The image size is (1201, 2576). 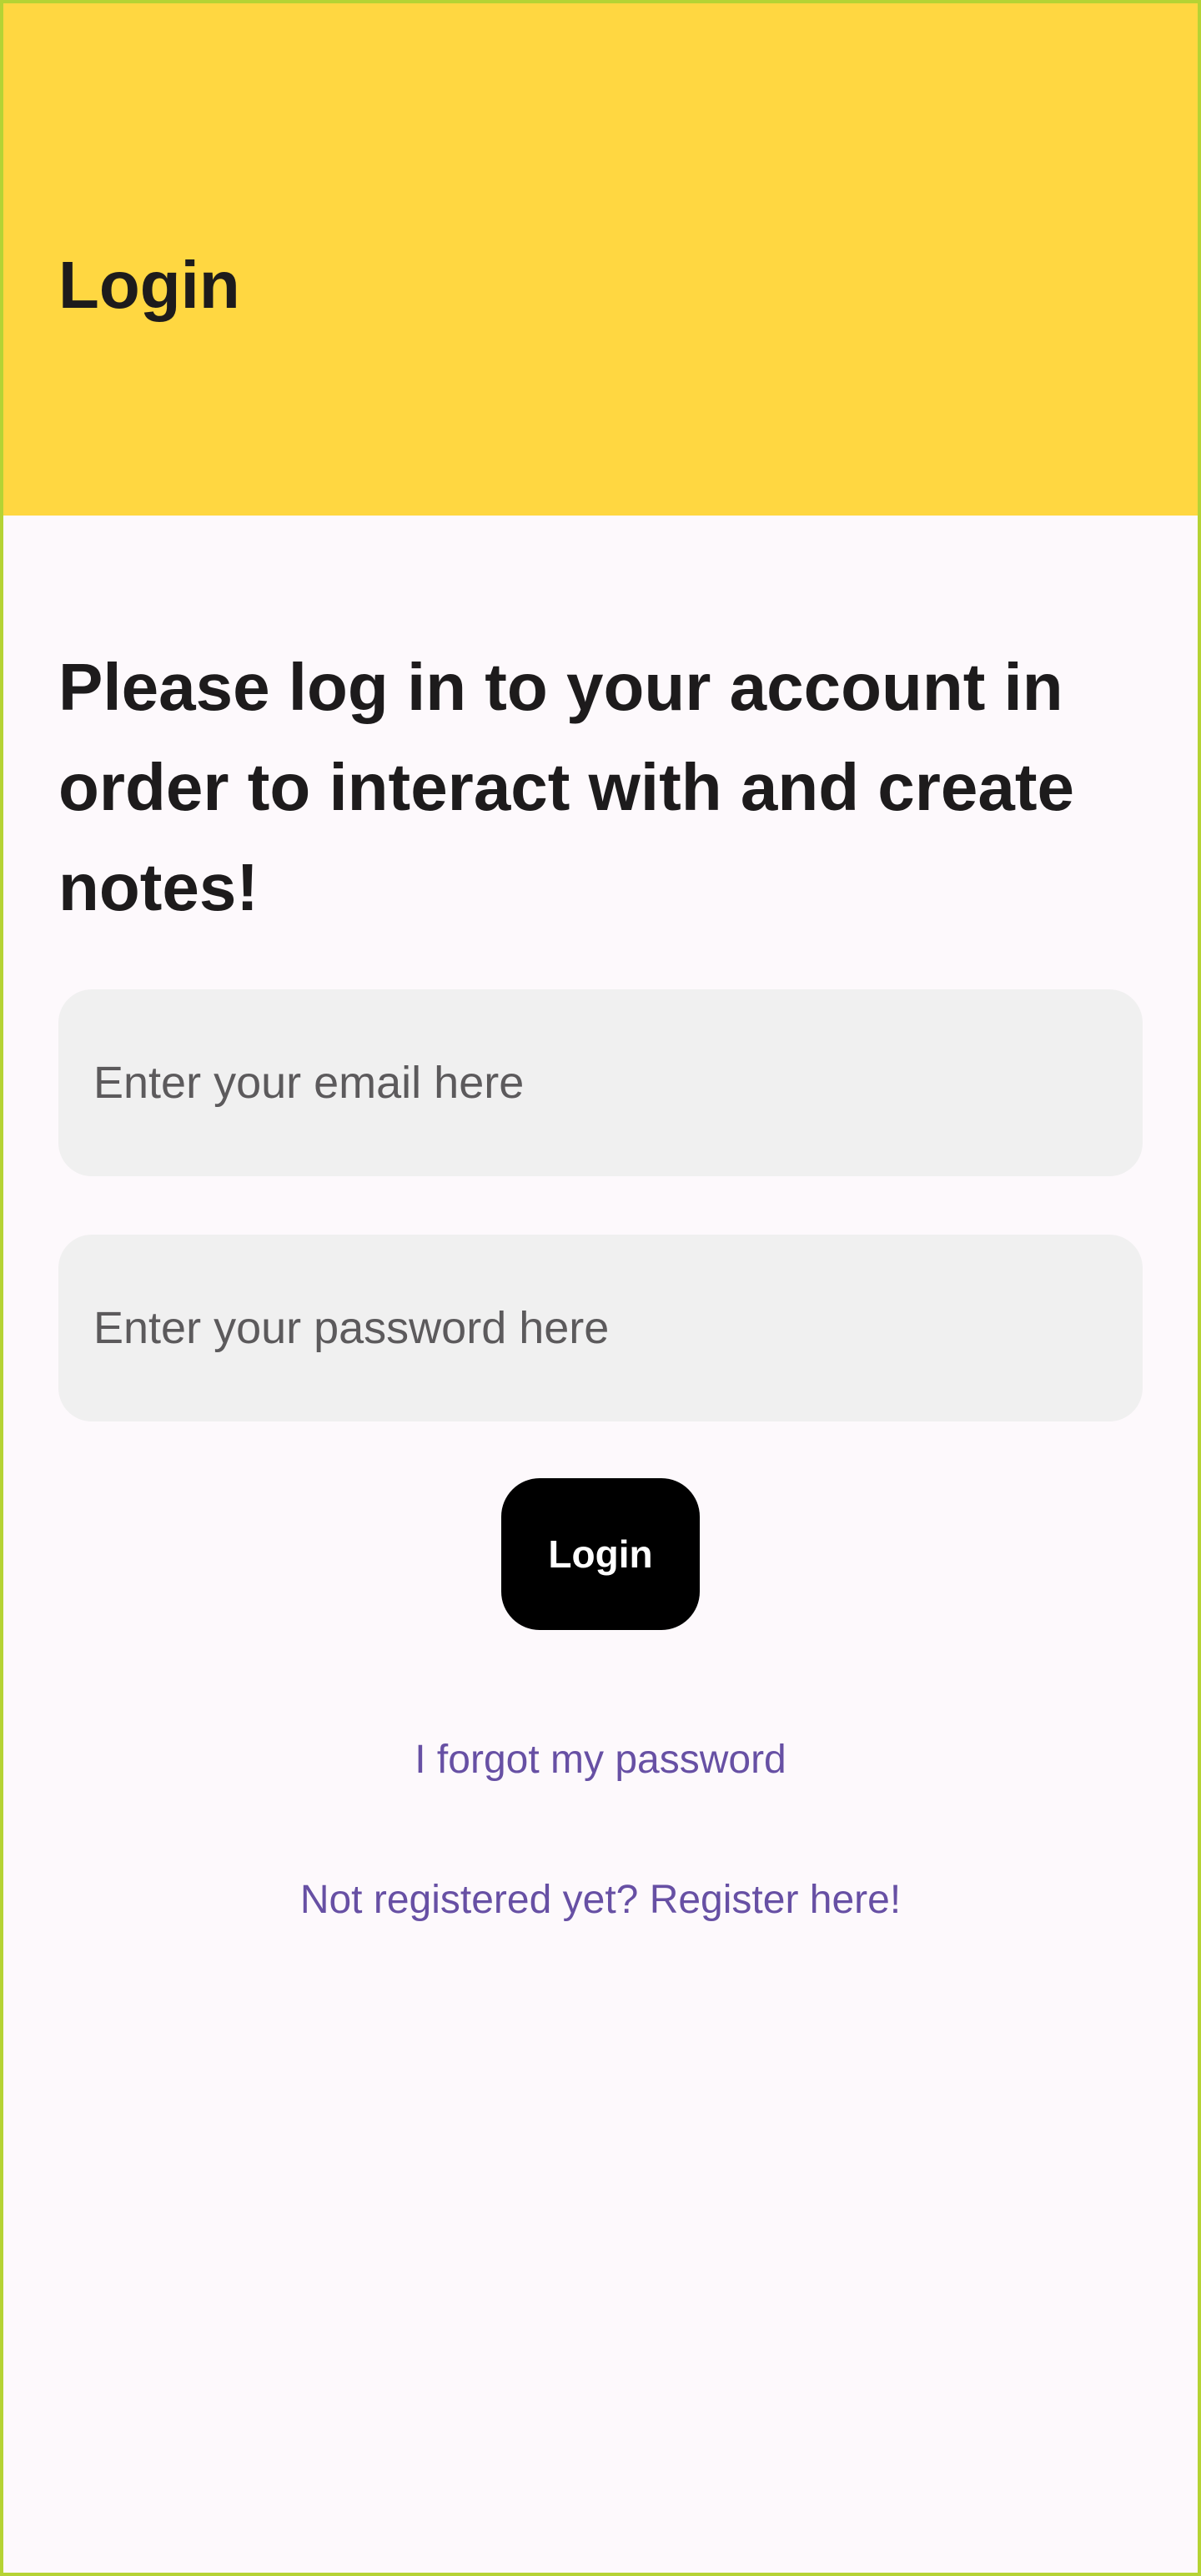 What do you see at coordinates (601, 1082) in the screenshot?
I see `email-field` at bounding box center [601, 1082].